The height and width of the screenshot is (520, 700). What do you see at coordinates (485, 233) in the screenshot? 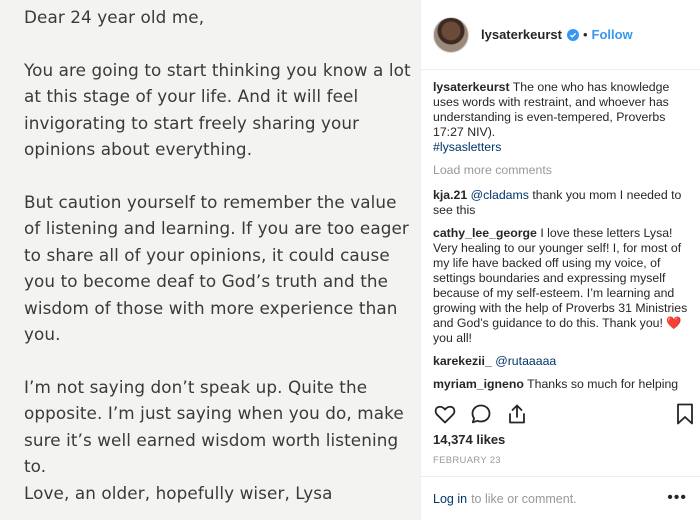
I see `comment-username: cathy_lee_george` at bounding box center [485, 233].